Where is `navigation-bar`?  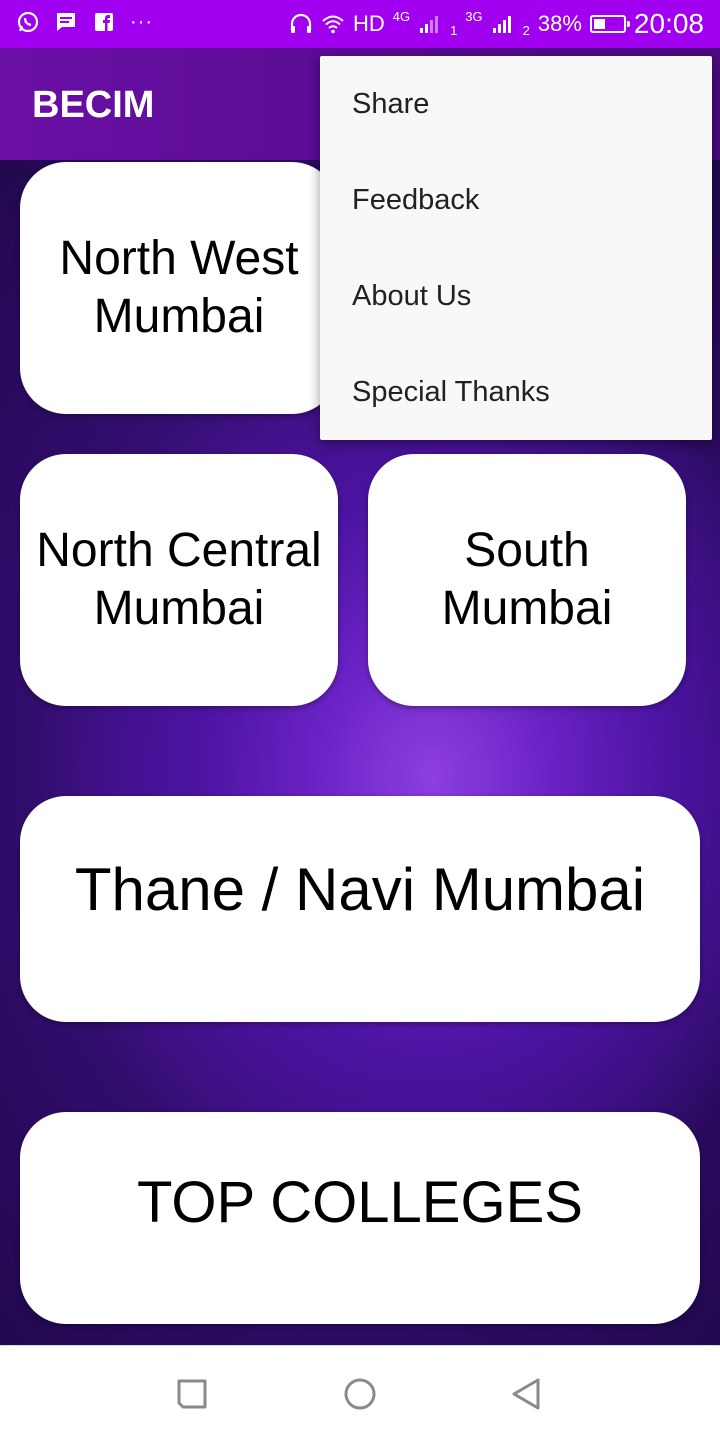 navigation-bar is located at coordinates (360, 1393).